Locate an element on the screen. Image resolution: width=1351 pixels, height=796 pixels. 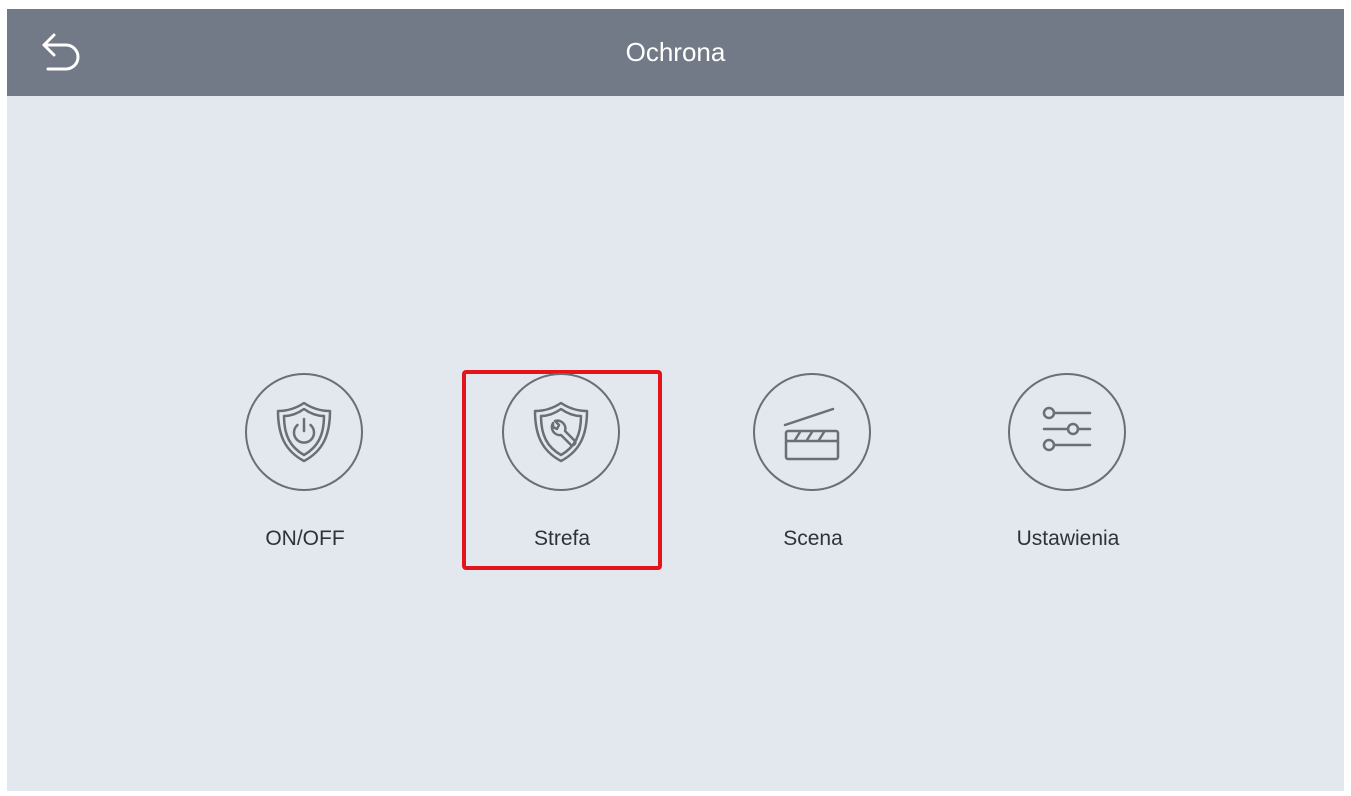
menu-item-label: Ustawienia is located at coordinates (1068, 538).